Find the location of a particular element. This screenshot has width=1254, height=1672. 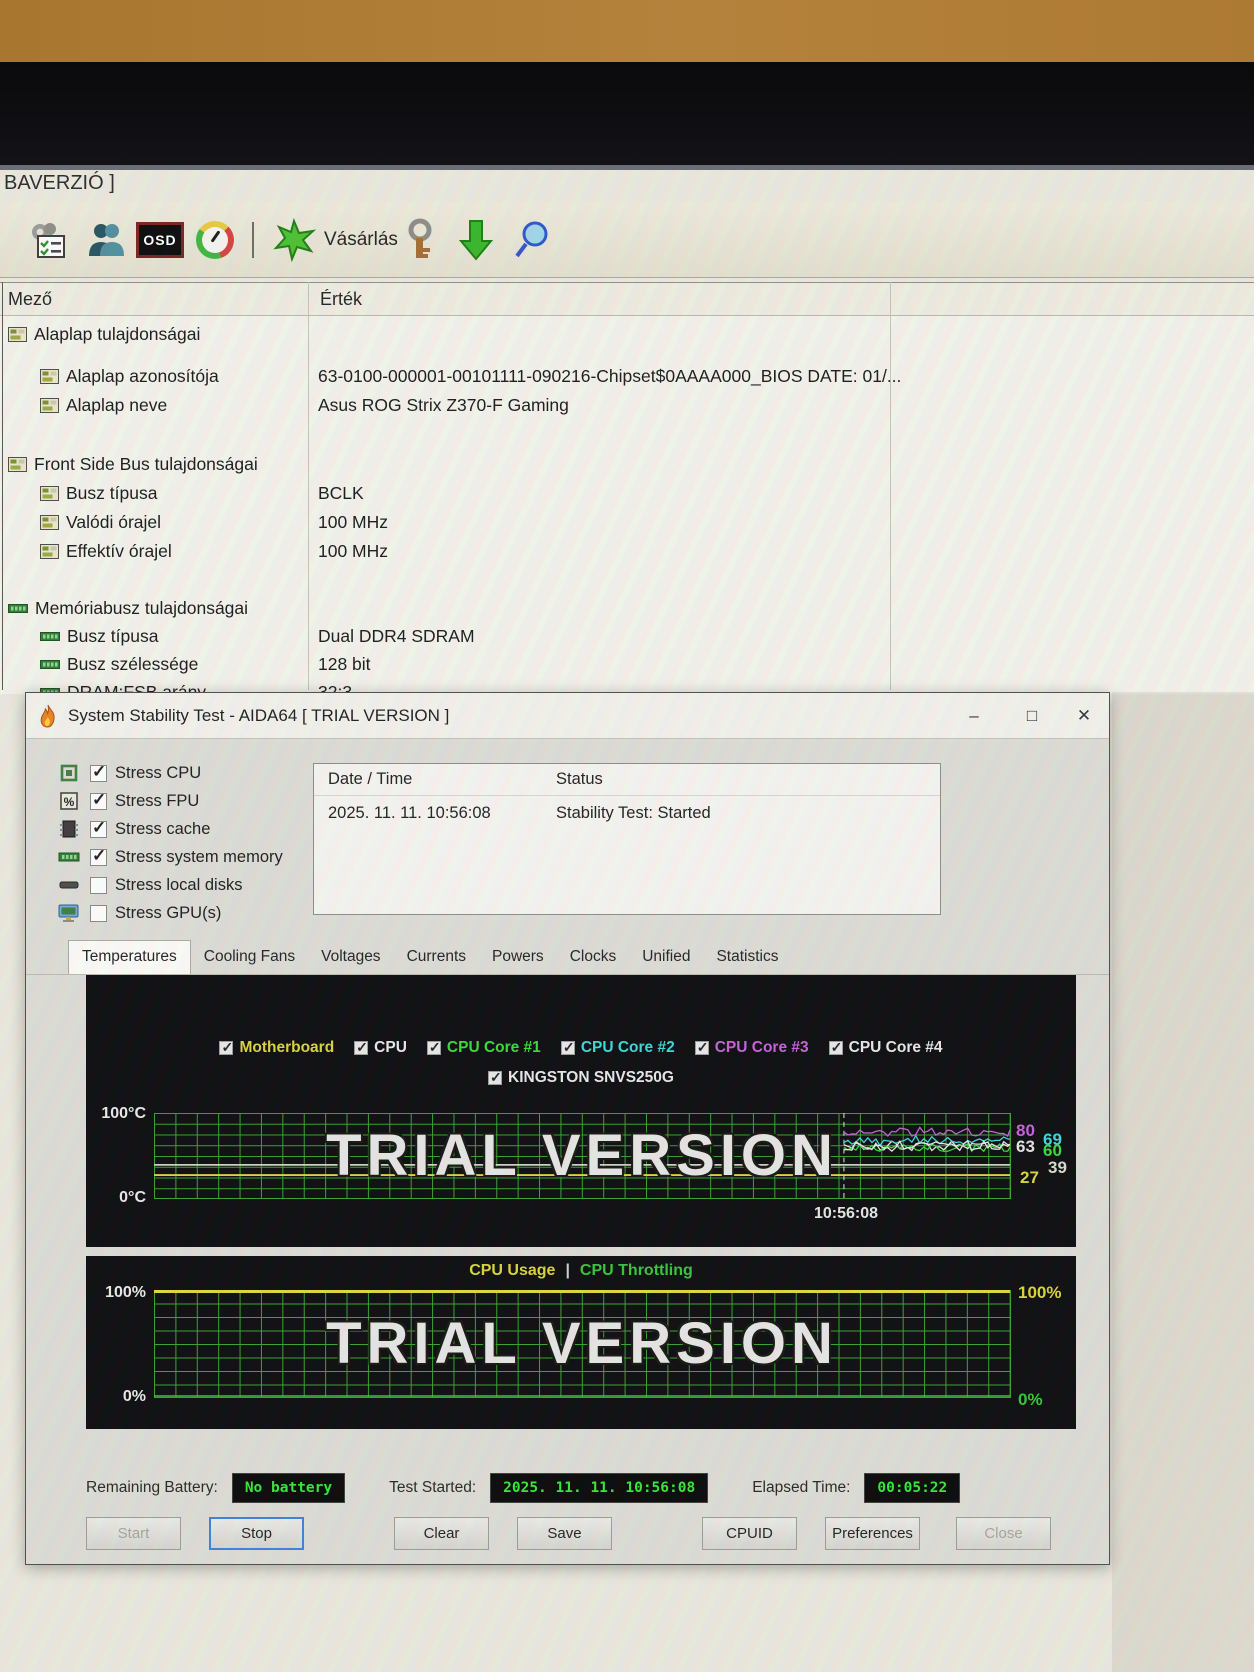

tab-temperatures: Temperatures is located at coordinates (129, 957).